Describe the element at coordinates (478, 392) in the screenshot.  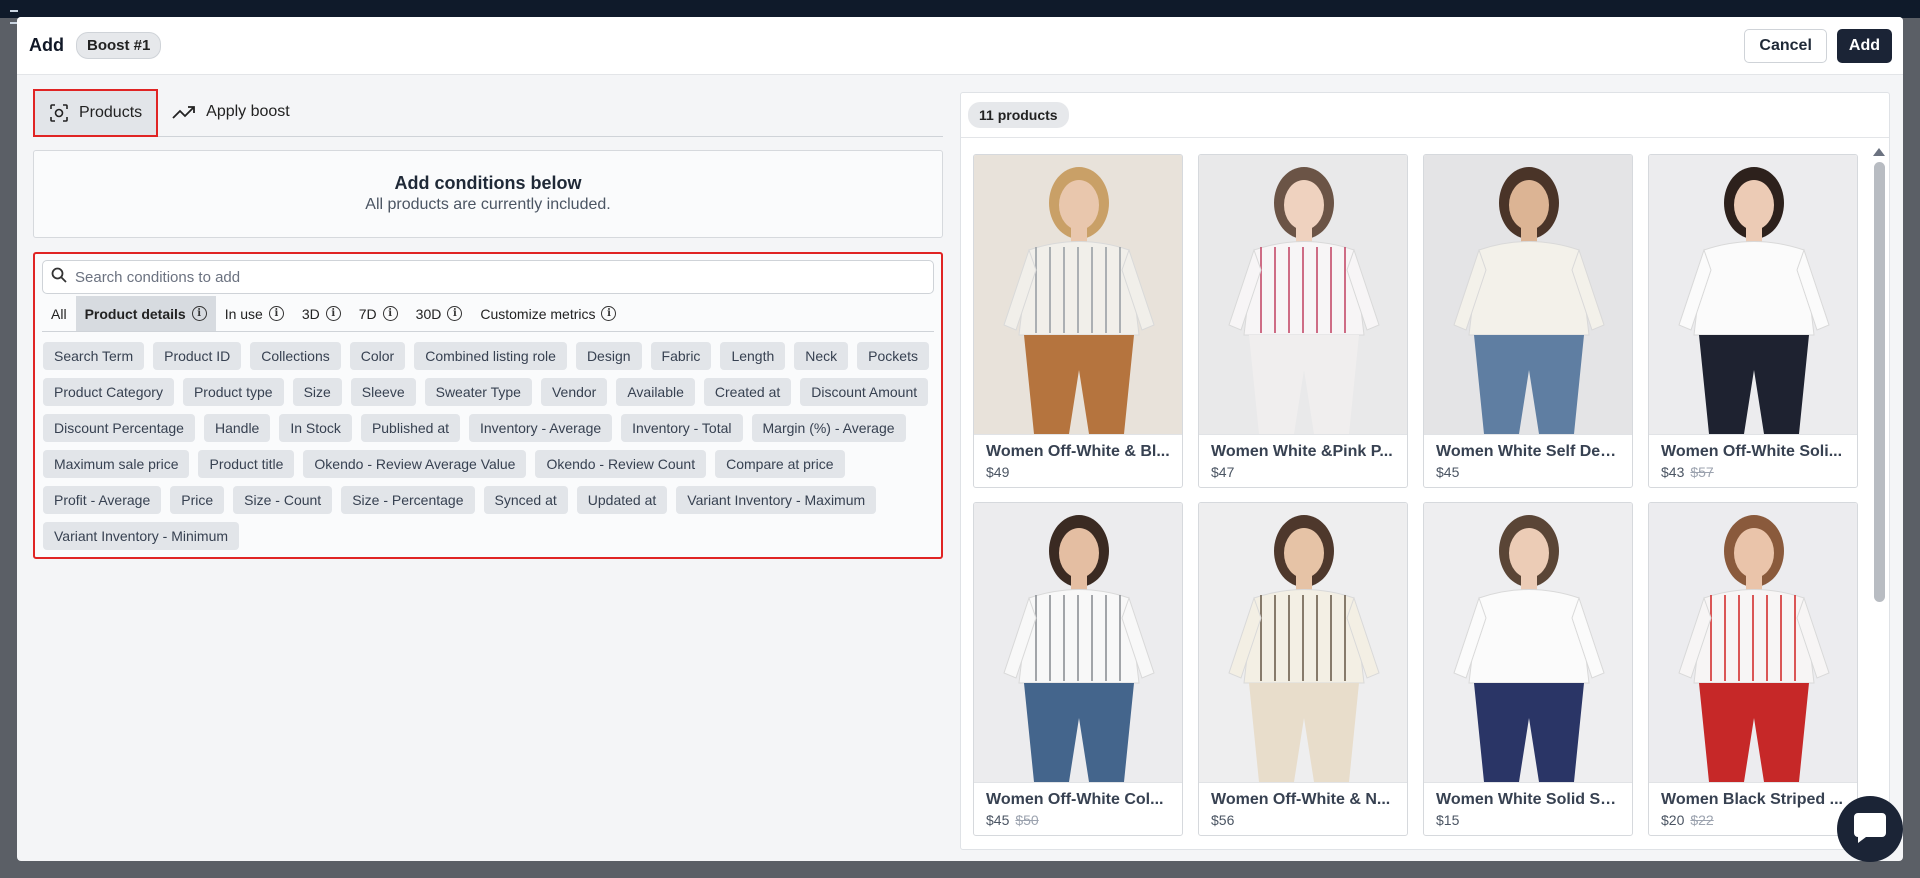
I see `condition-chip: Sweater Type` at that location.